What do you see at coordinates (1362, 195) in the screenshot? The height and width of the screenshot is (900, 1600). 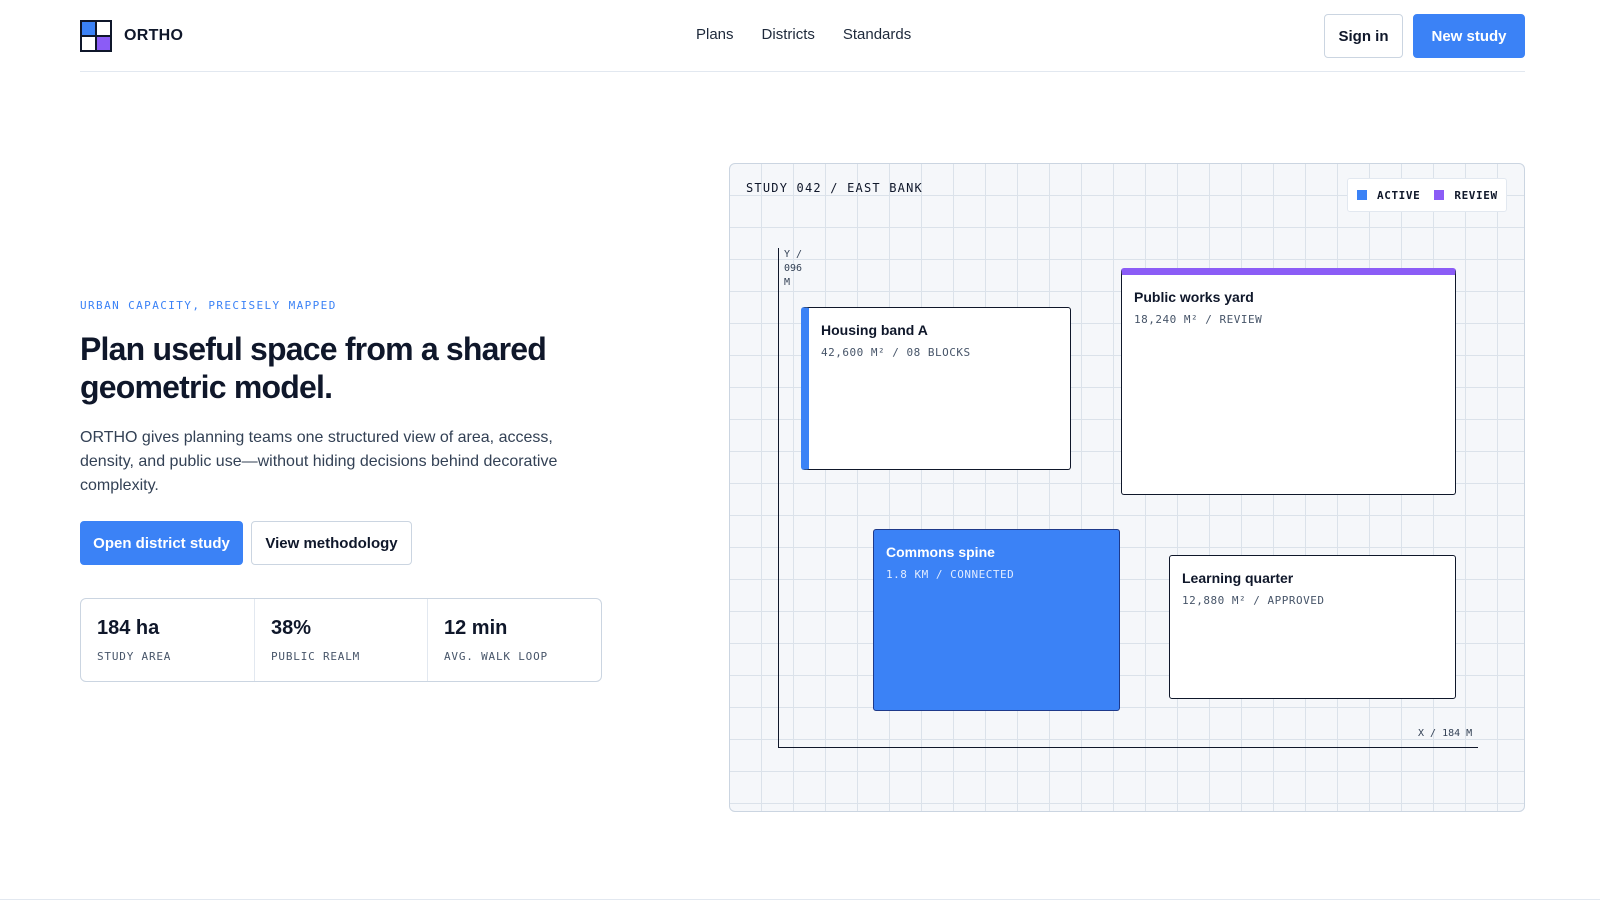 I see `active-swatch-icon` at bounding box center [1362, 195].